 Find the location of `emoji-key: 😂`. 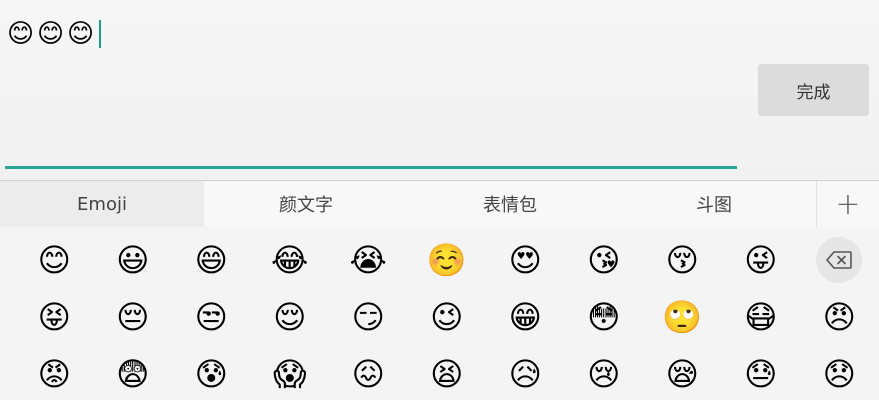

emoji-key: 😂 is located at coordinates (290, 259).